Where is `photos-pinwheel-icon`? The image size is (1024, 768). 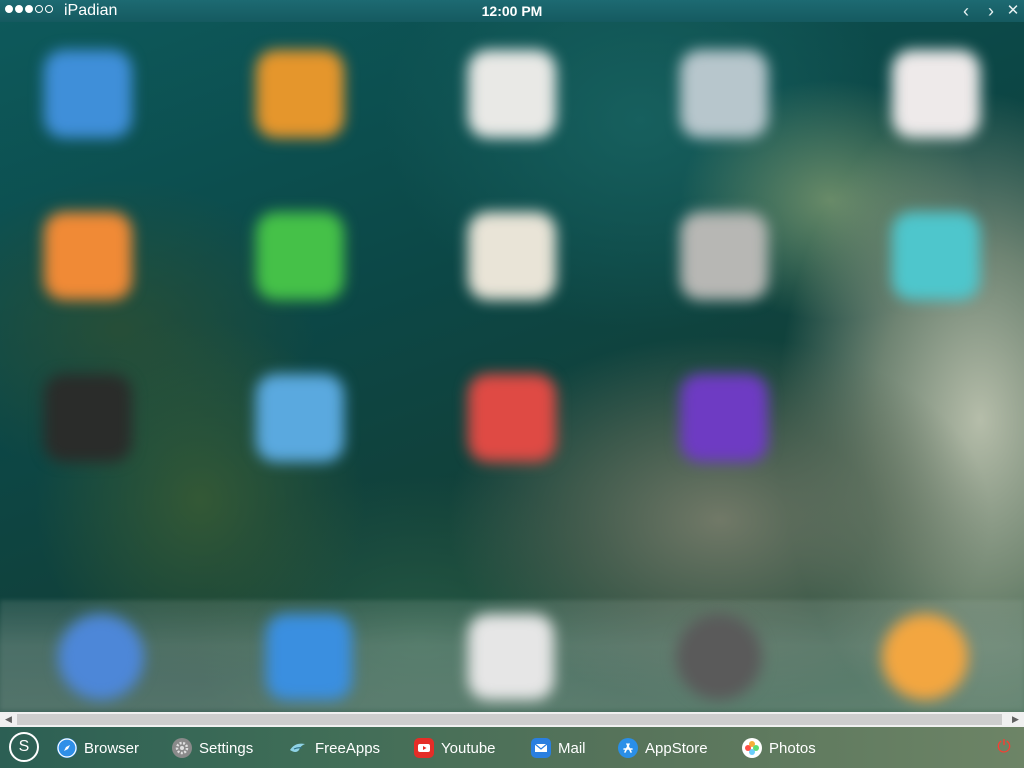 photos-pinwheel-icon is located at coordinates (752, 748).